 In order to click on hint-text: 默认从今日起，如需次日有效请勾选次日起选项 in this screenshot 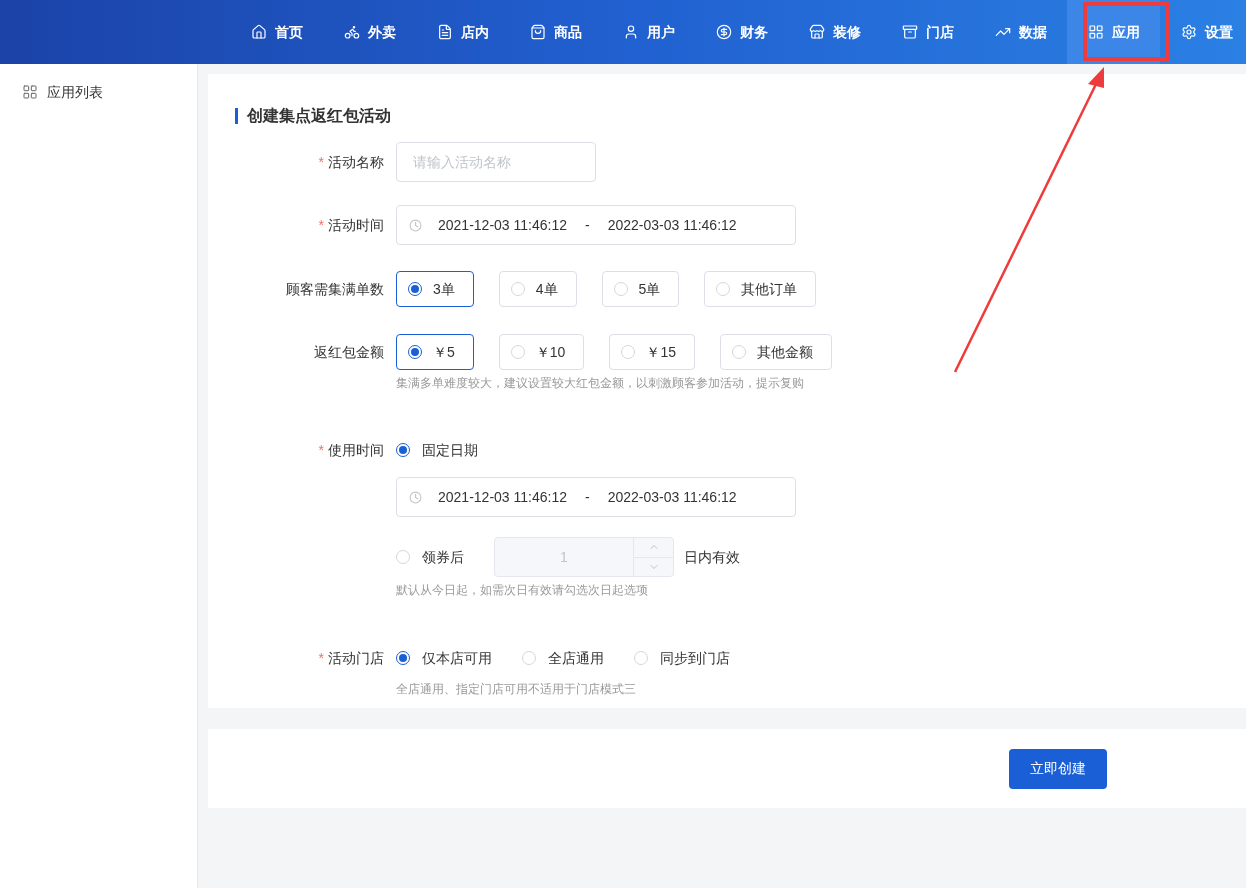, I will do `click(522, 590)`.